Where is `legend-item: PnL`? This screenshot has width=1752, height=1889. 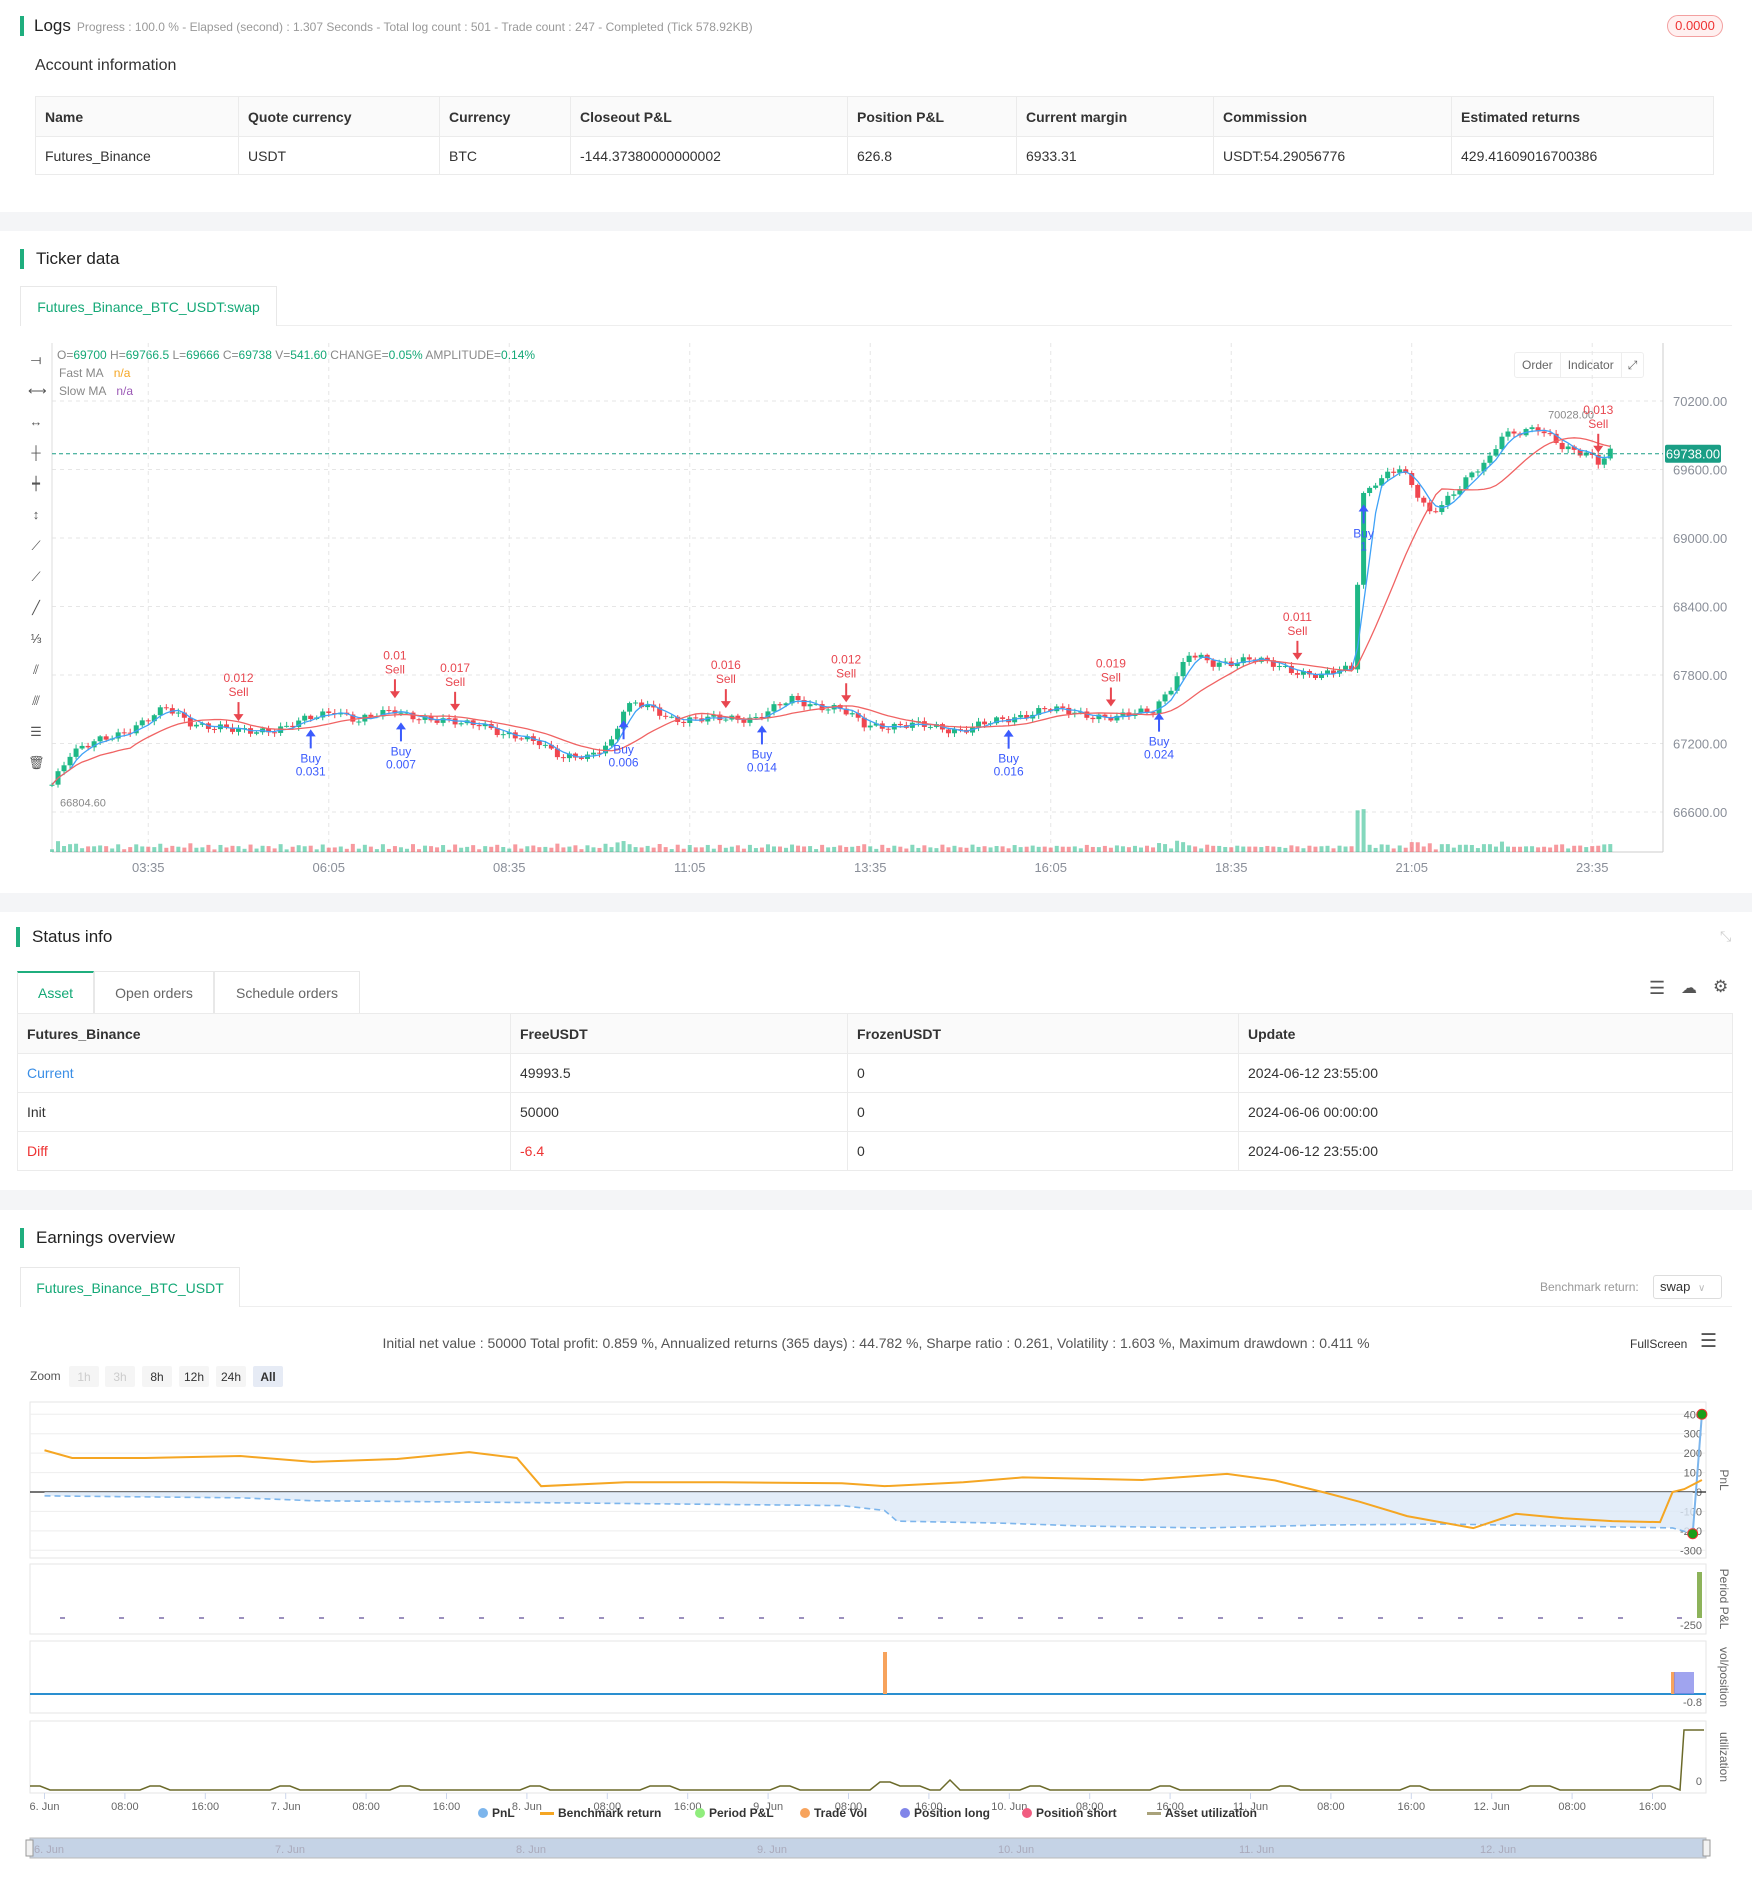
legend-item: PnL is located at coordinates (496, 1813).